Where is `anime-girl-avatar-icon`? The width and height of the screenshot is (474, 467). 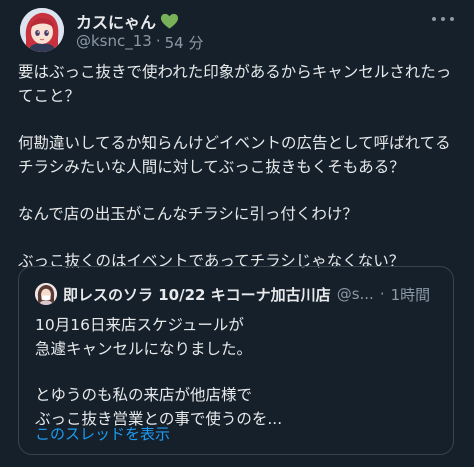 anime-girl-avatar-icon is located at coordinates (42, 30).